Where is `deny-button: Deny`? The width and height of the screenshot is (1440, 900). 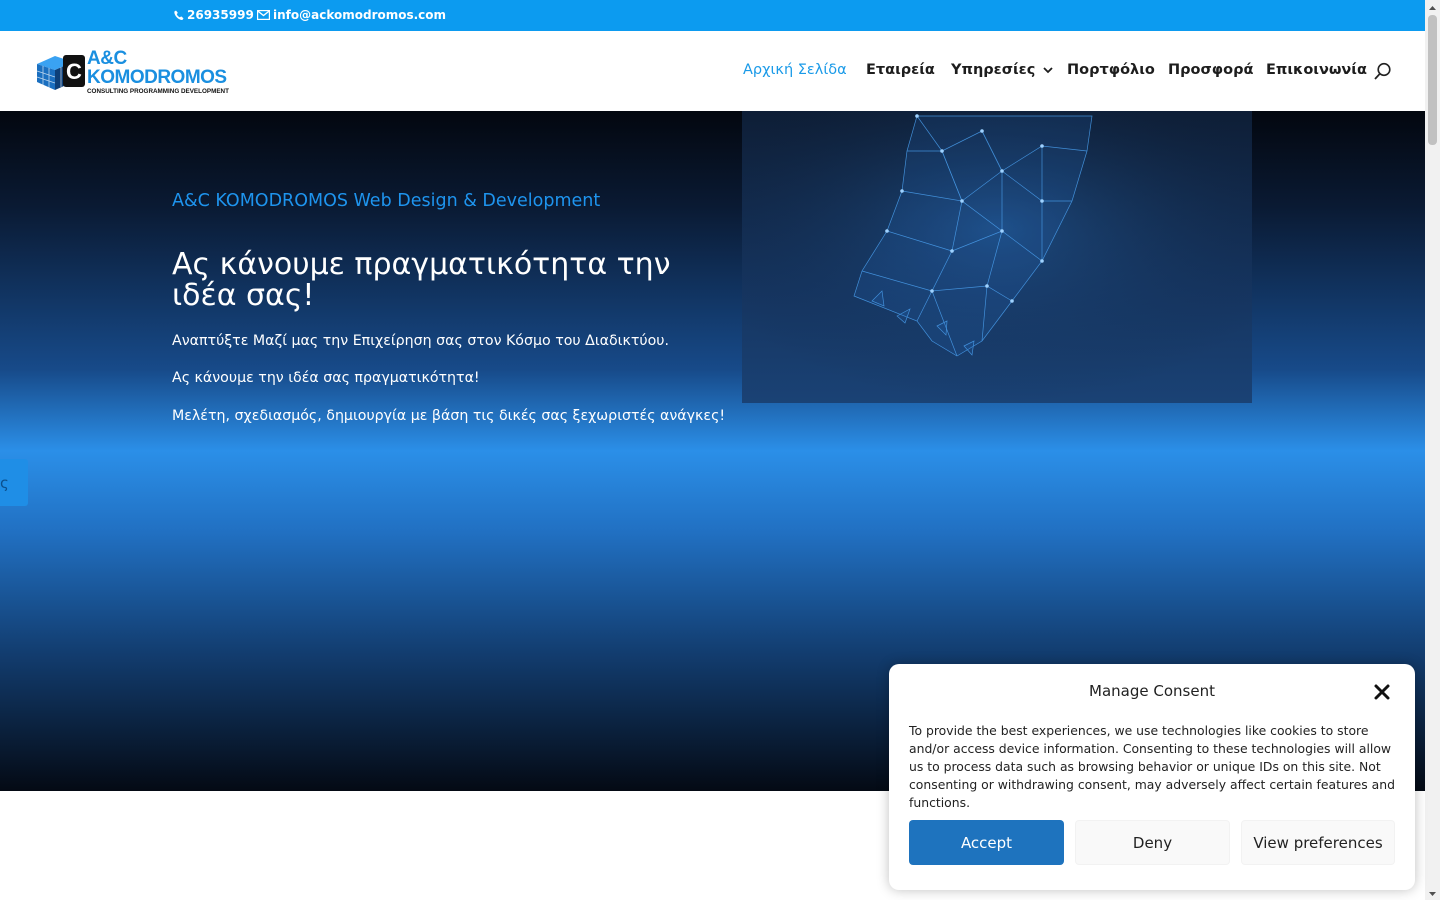
deny-button: Deny is located at coordinates (1152, 842).